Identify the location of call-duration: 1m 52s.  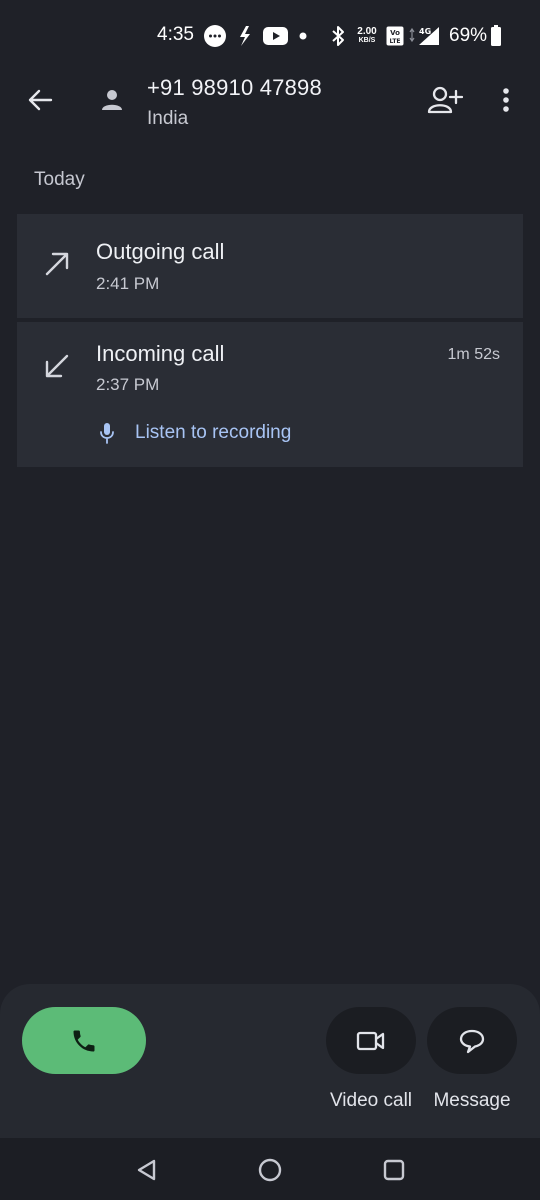
(473, 354).